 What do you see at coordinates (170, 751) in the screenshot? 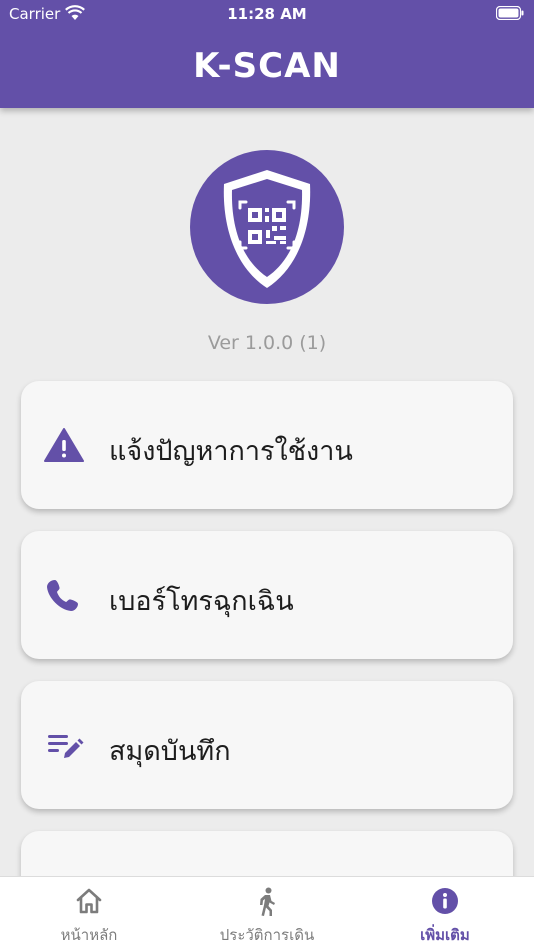
I see `notebook-label: สมุดบันทึก` at bounding box center [170, 751].